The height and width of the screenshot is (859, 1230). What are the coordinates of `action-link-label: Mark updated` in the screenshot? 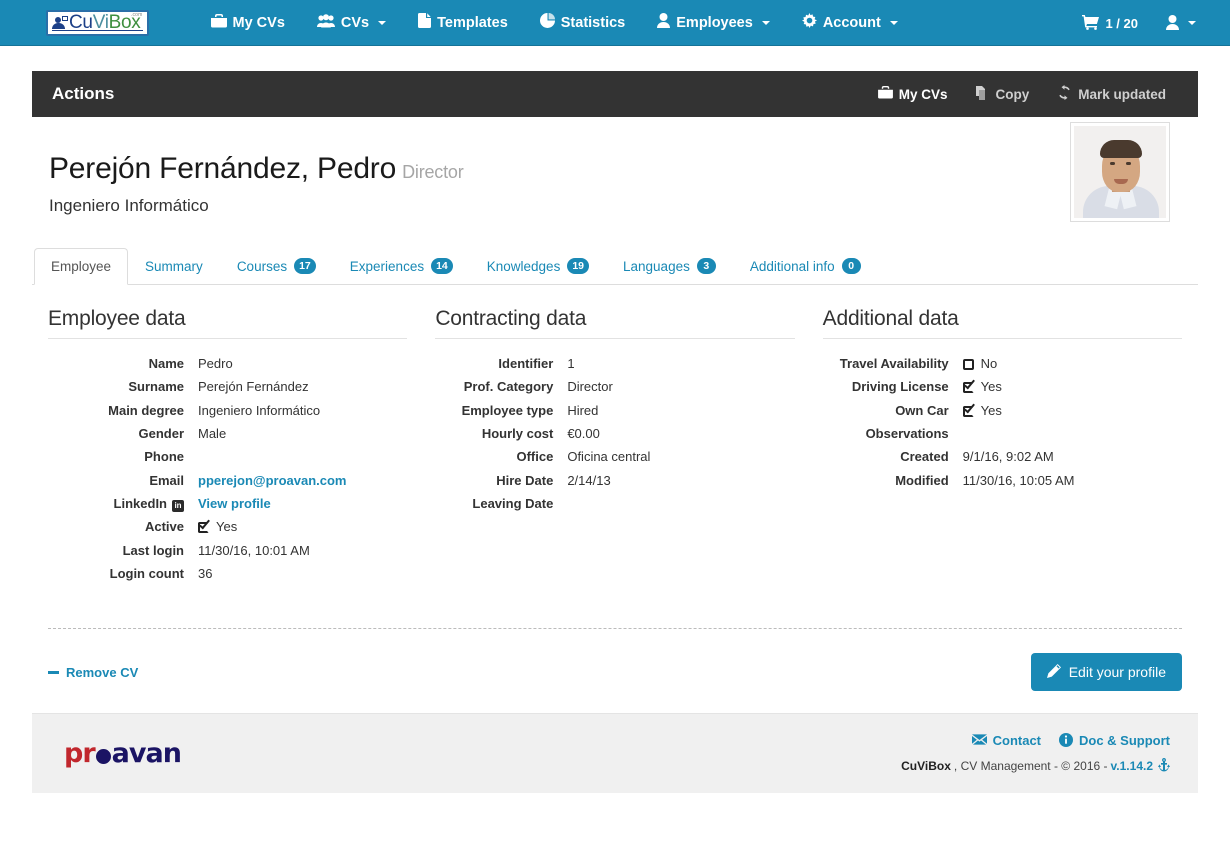 It's located at (1122, 94).